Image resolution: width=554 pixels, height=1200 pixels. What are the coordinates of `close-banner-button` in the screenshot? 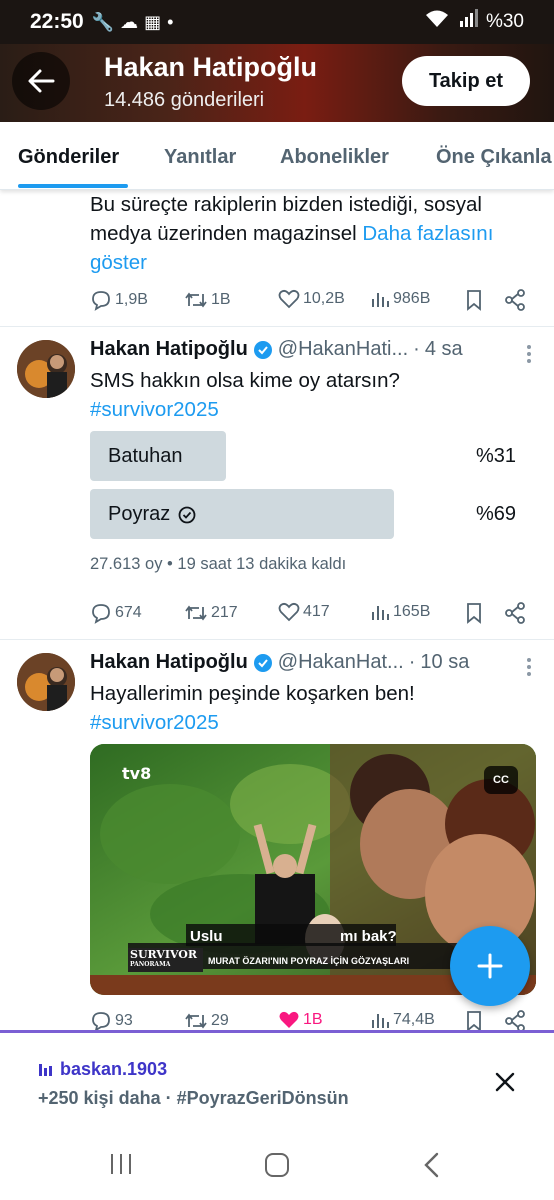 It's located at (505, 1084).